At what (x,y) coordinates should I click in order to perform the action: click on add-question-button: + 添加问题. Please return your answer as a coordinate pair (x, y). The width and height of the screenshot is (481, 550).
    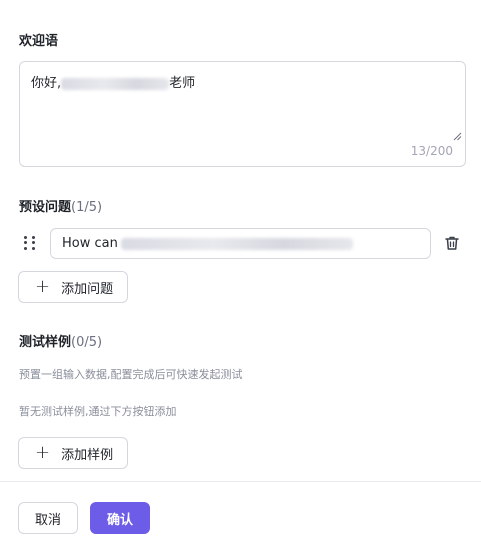
    Looking at the image, I should click on (73, 287).